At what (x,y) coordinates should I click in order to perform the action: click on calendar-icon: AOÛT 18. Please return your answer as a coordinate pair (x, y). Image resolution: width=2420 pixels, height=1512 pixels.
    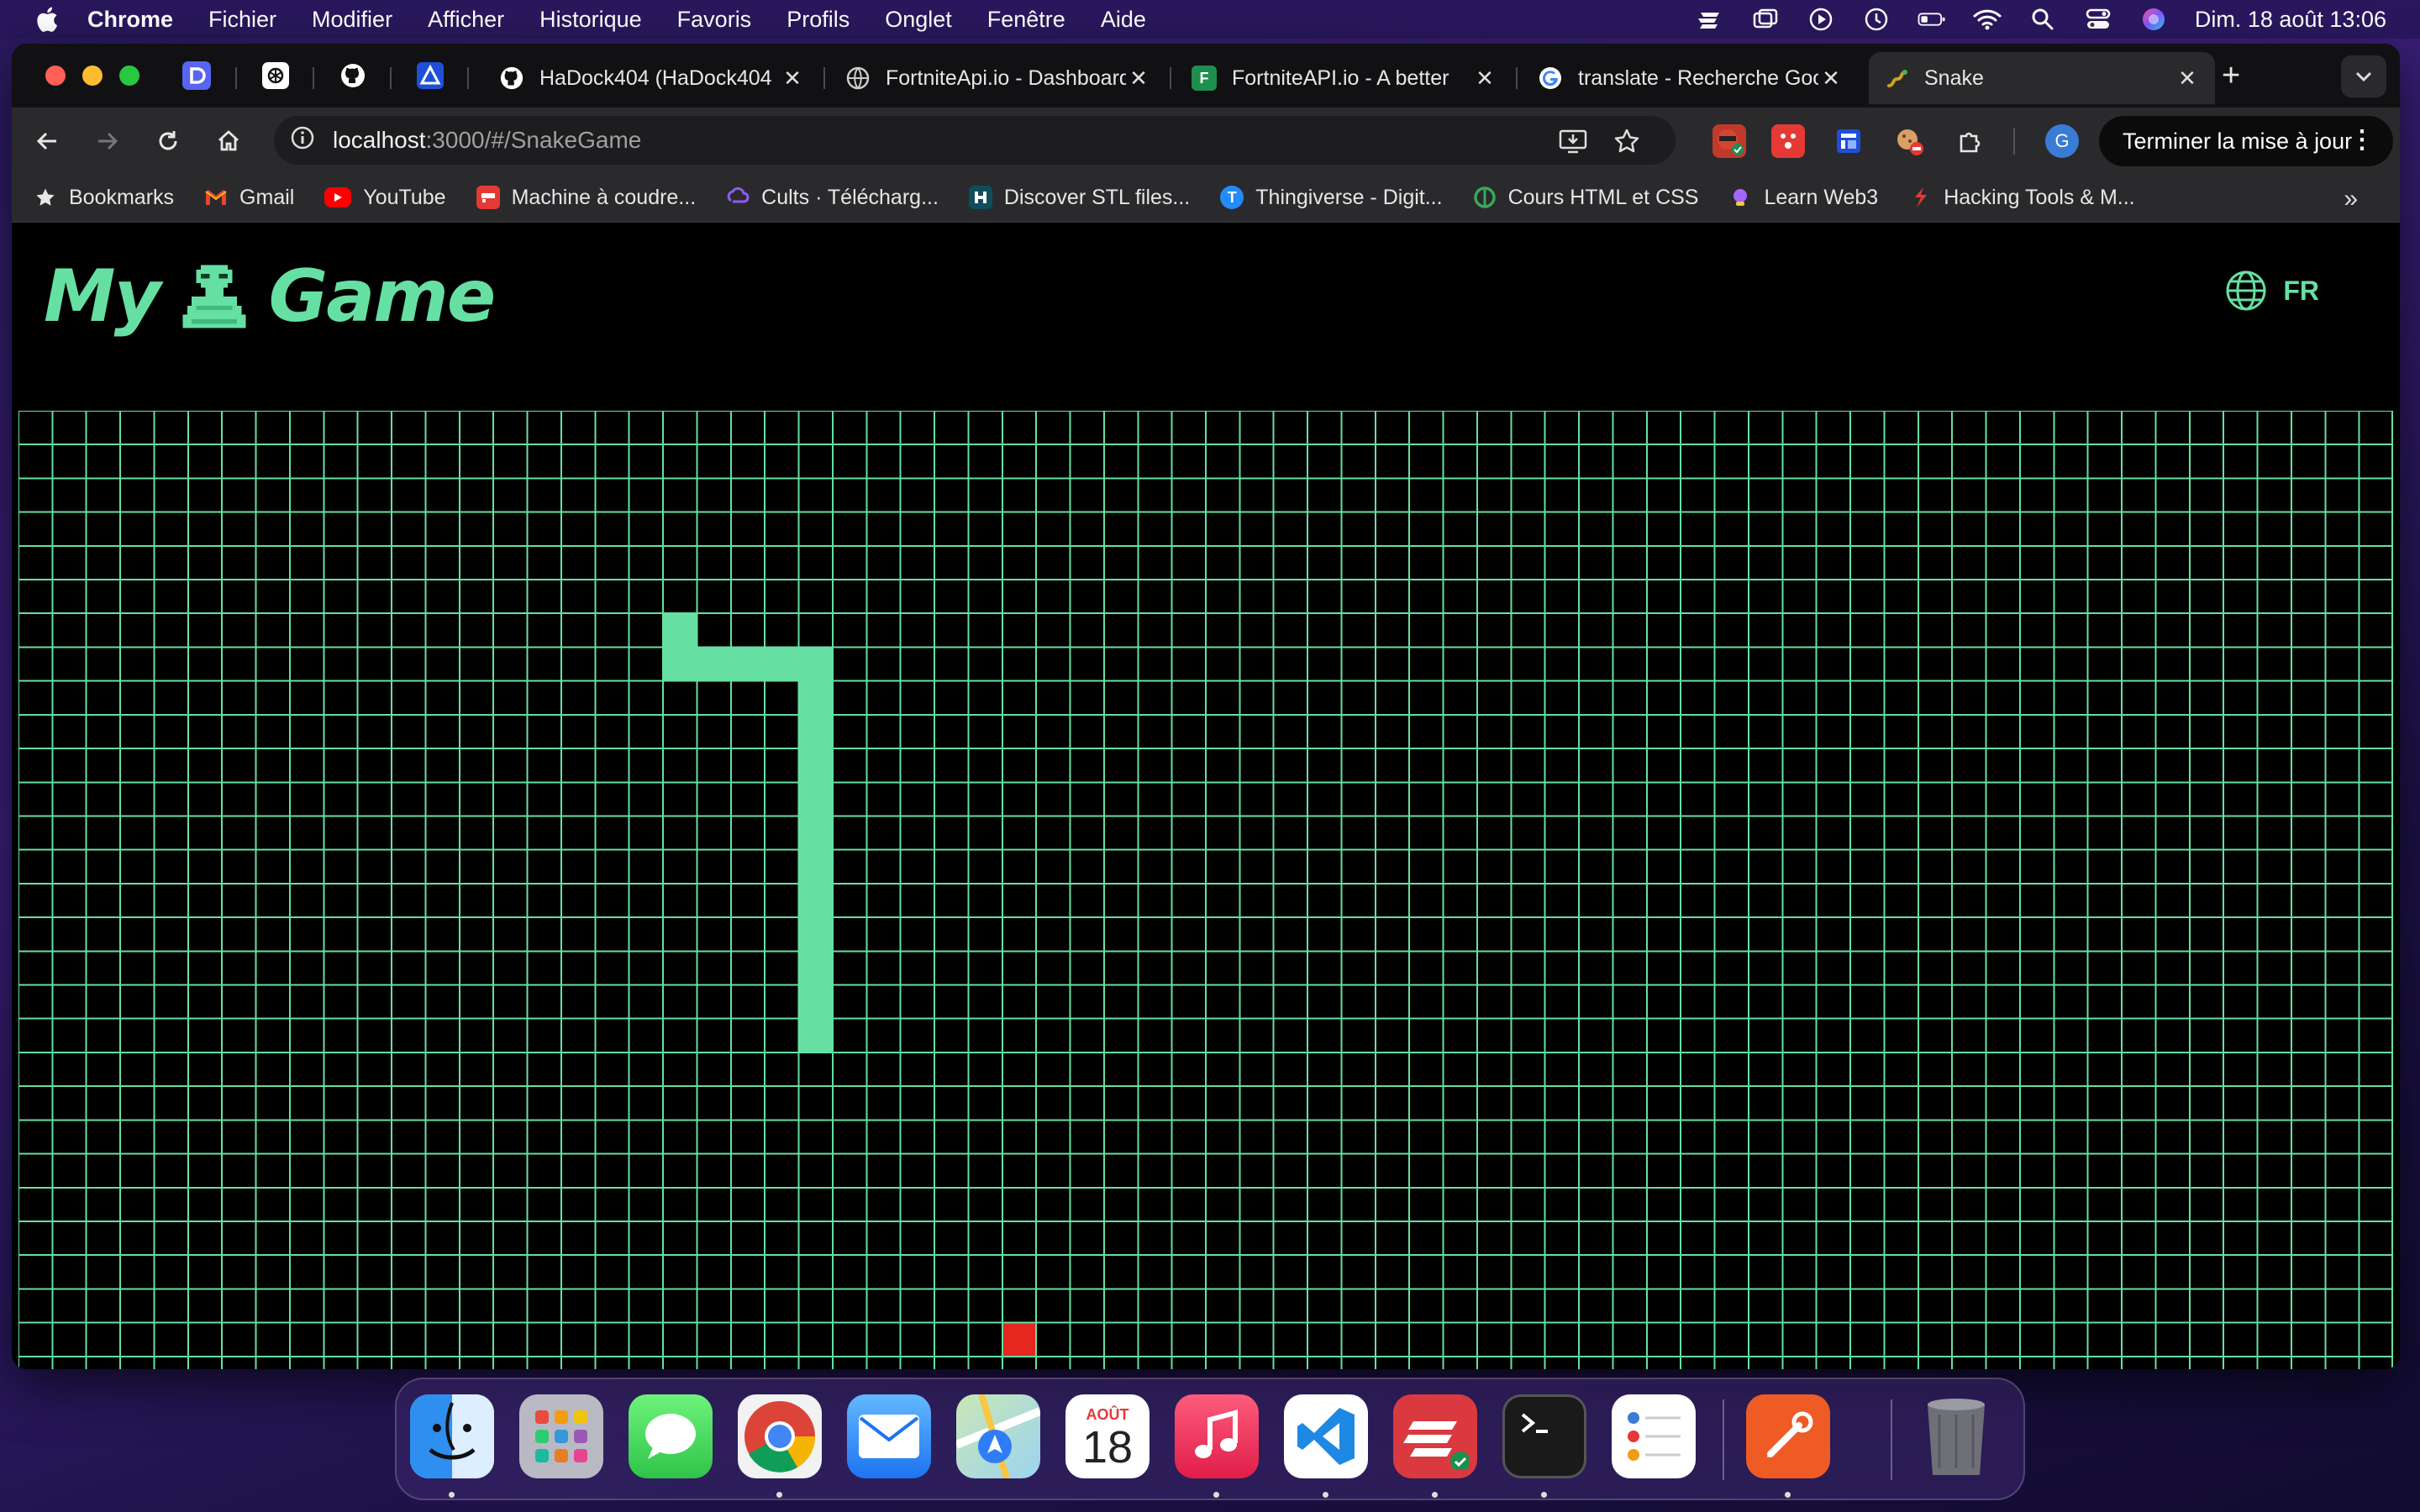
    Looking at the image, I should click on (1107, 1436).